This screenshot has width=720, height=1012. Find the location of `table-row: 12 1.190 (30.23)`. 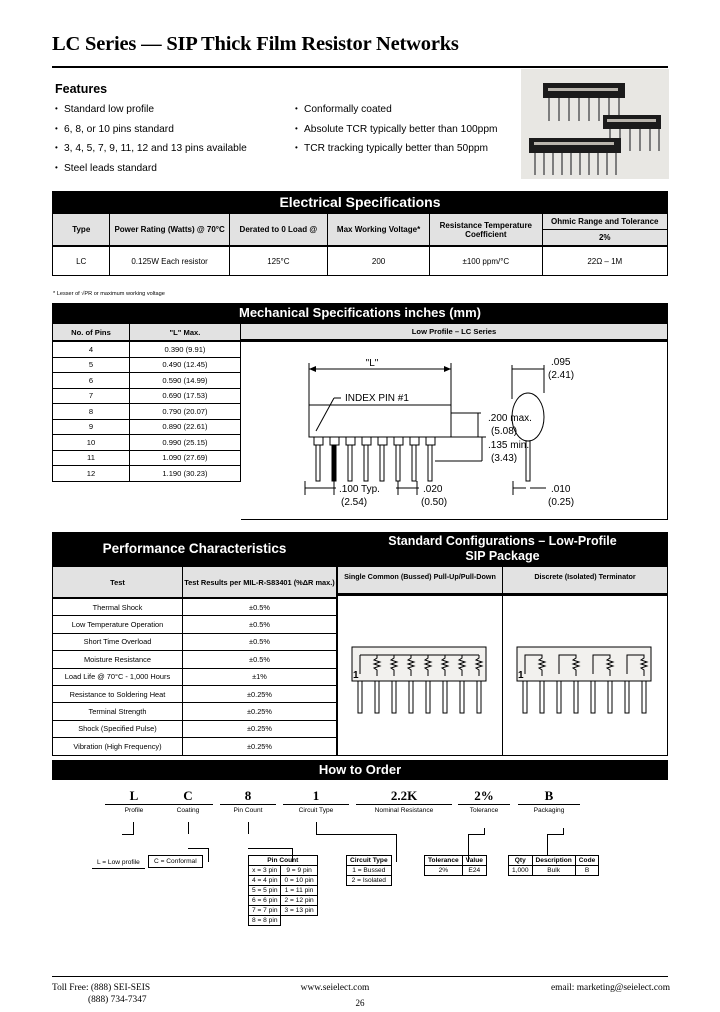

table-row: 12 1.190 (30.23) is located at coordinates (147, 473).